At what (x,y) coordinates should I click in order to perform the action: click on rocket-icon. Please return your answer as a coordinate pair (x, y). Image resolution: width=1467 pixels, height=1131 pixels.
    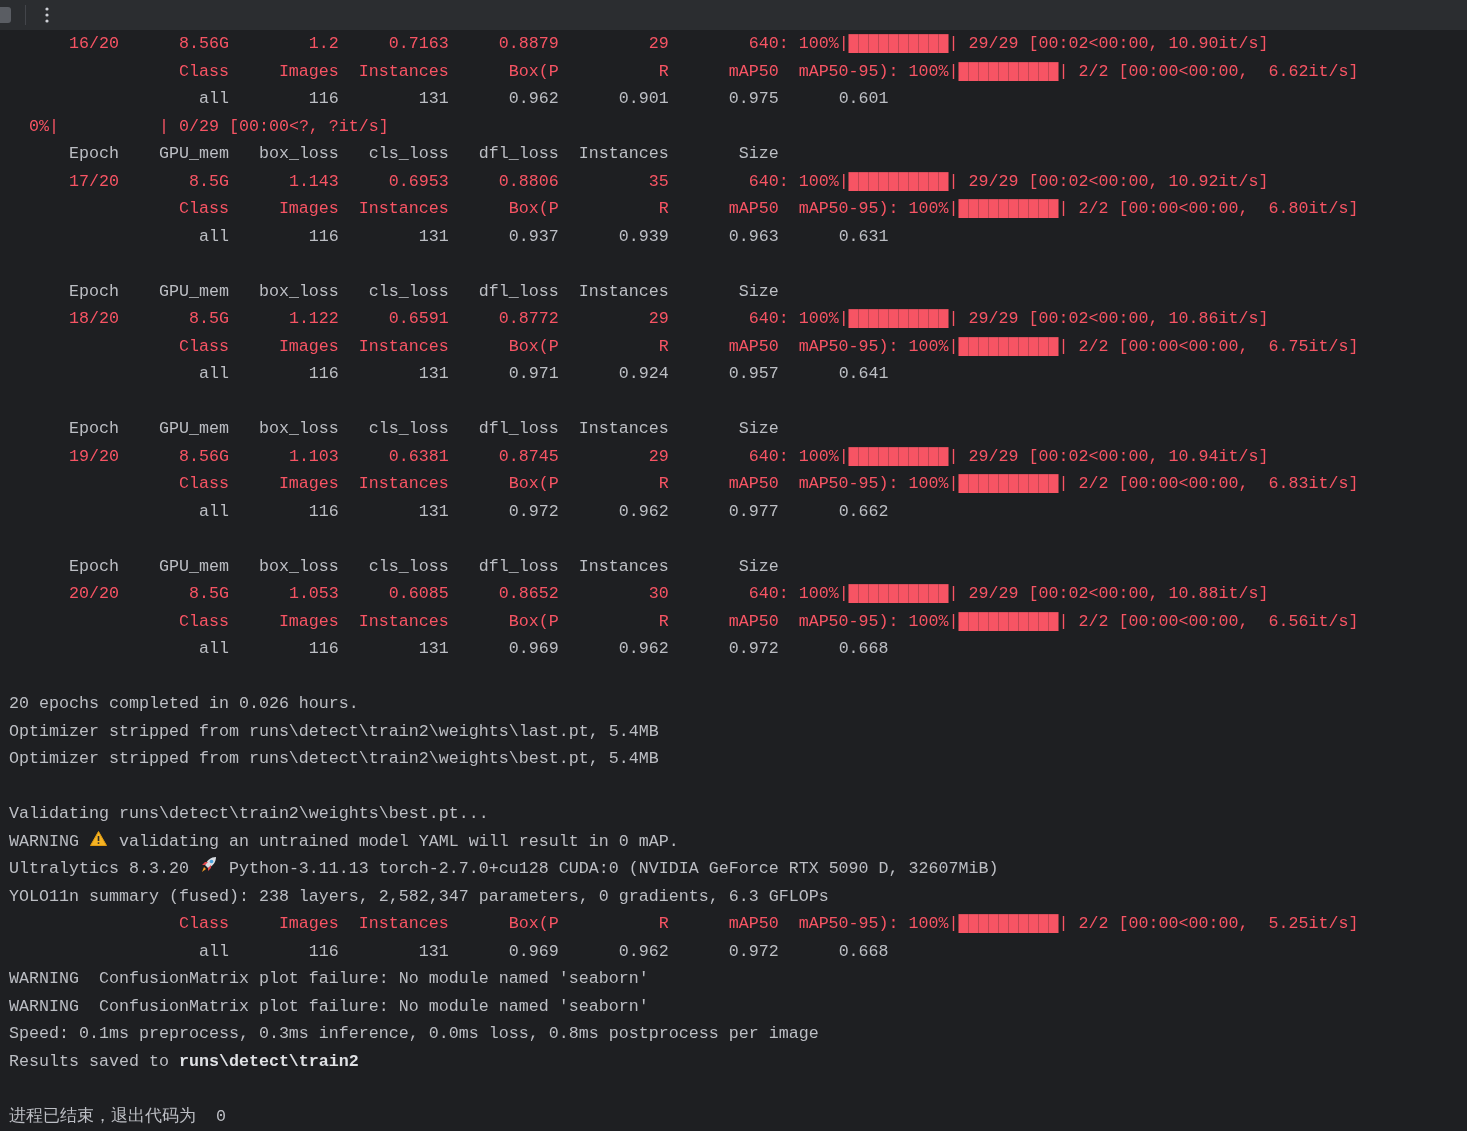
    Looking at the image, I should click on (209, 864).